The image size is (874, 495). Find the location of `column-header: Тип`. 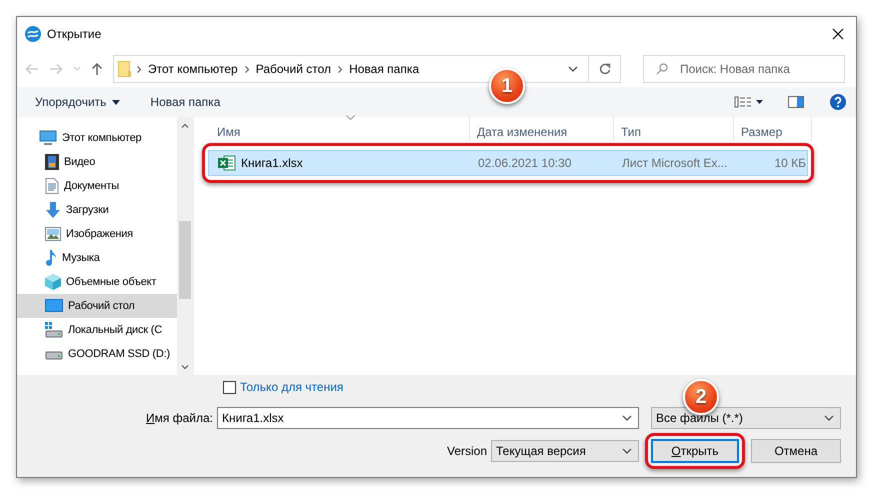

column-header: Тип is located at coordinates (674, 129).